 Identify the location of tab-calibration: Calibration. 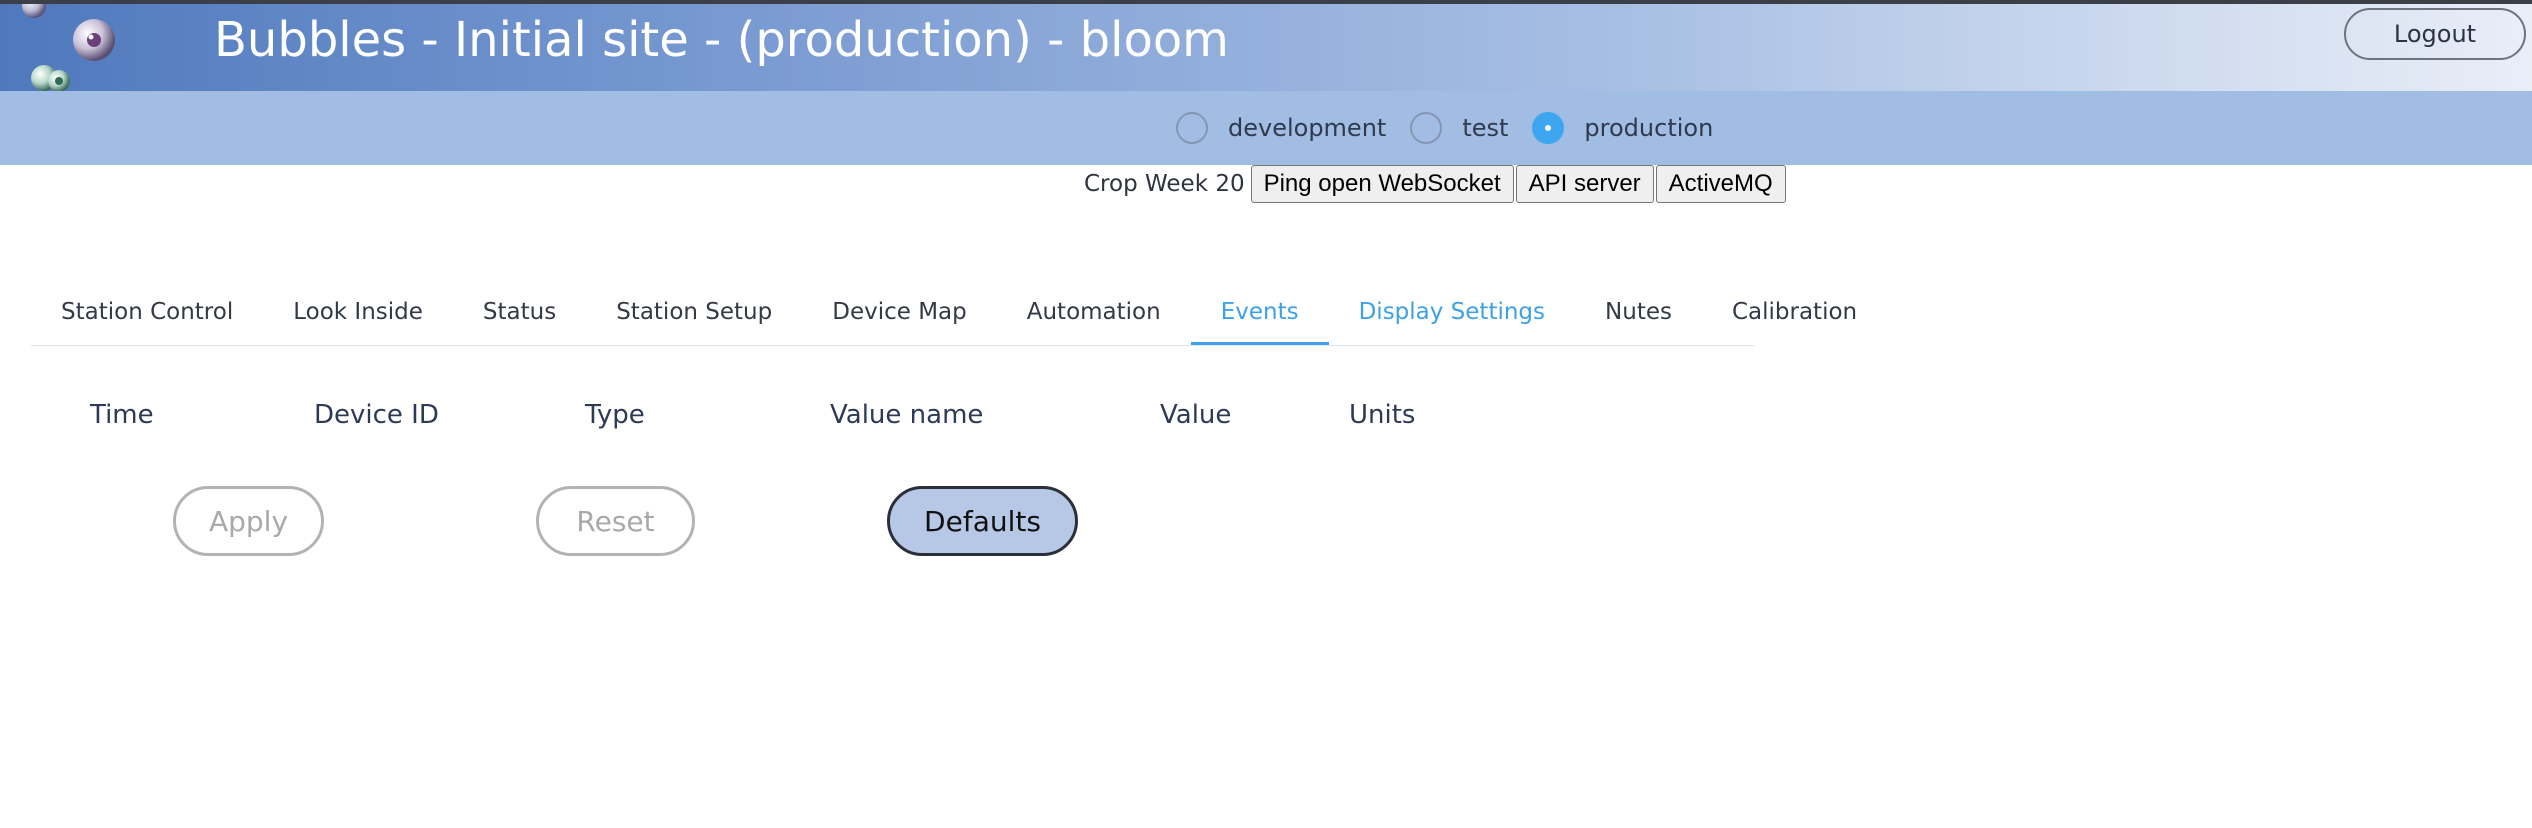
(1794, 316).